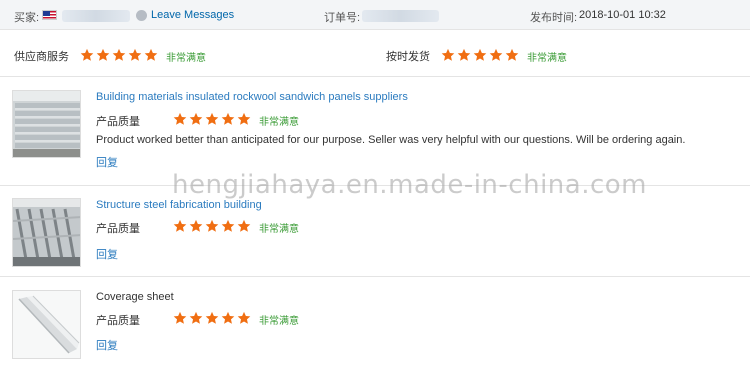 This screenshot has width=750, height=369. Describe the element at coordinates (400, 16) in the screenshot. I see `order-number-redacted` at that location.